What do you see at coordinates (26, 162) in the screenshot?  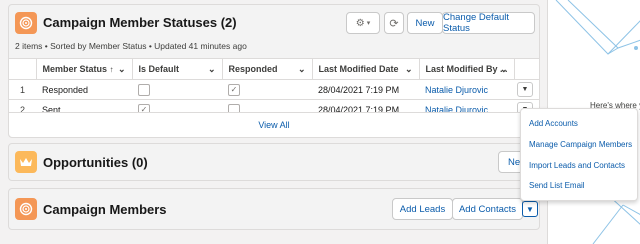 I see `crown-icon` at bounding box center [26, 162].